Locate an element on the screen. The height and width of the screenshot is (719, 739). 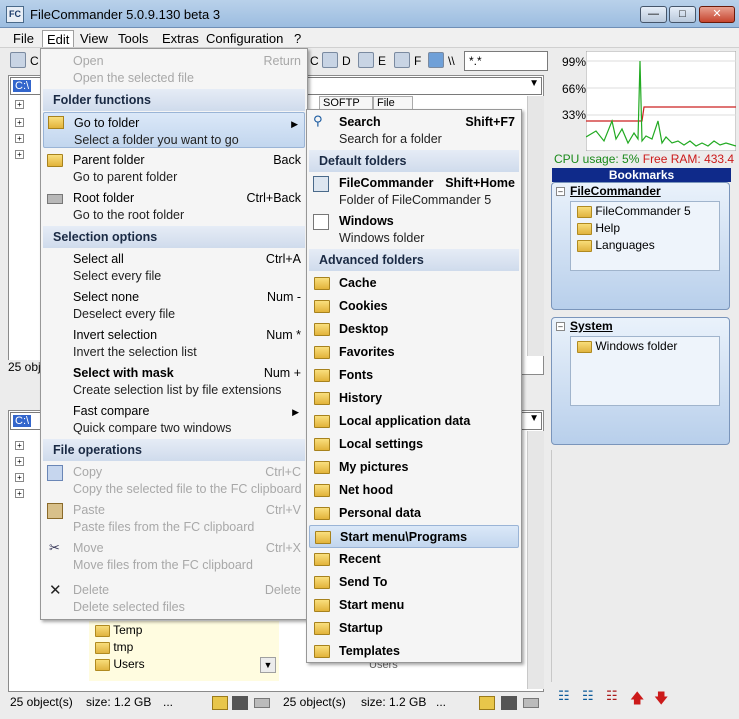
menu-file: File is located at coordinates (23, 38).